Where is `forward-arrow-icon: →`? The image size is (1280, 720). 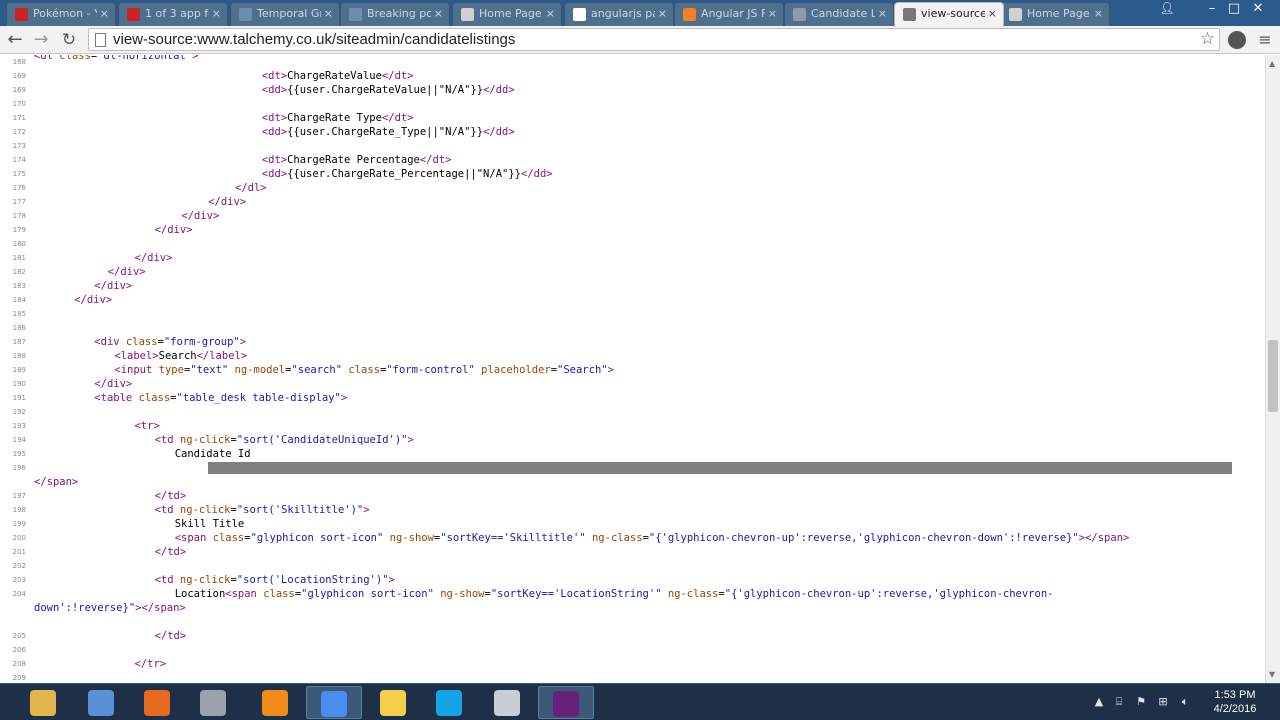 forward-arrow-icon: → is located at coordinates (41, 40).